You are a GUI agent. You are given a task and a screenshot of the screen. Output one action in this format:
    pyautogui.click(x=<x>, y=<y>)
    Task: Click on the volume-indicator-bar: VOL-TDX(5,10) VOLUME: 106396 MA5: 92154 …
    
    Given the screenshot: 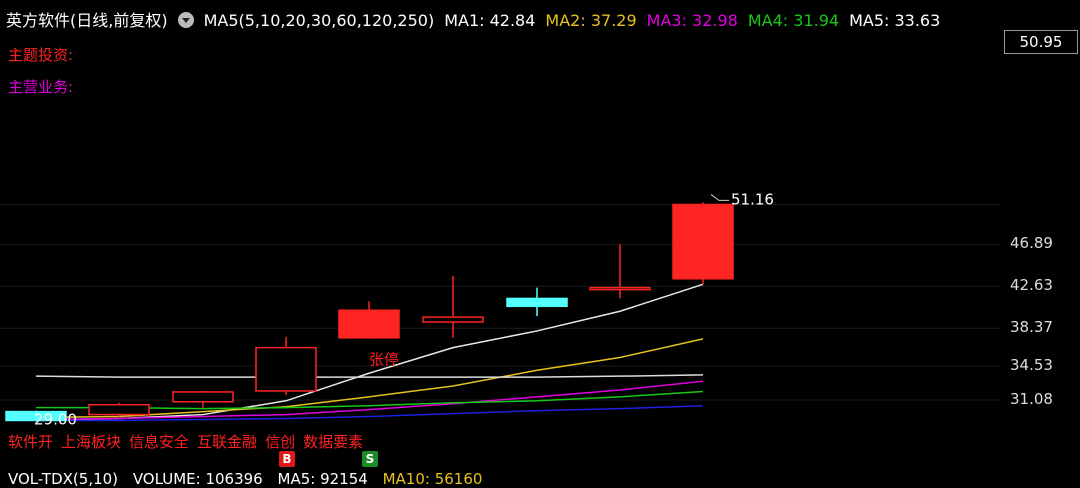 What is the action you would take?
    pyautogui.click(x=250, y=479)
    